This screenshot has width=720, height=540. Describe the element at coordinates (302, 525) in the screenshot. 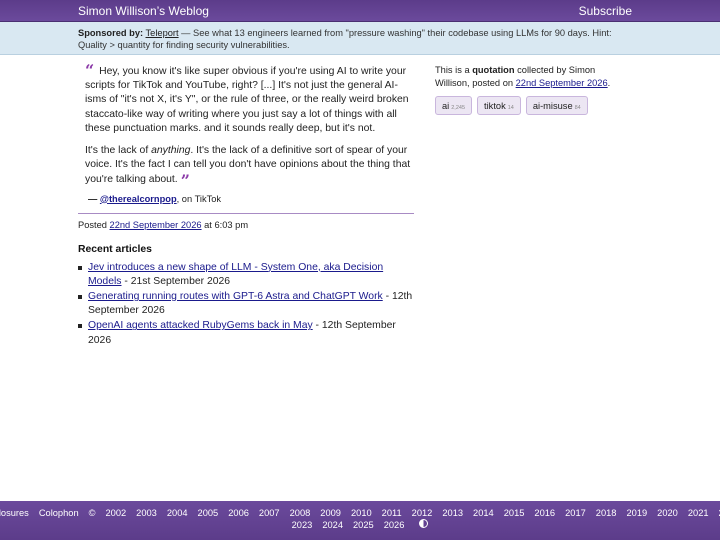

I see `footer-year-link: 2023` at that location.